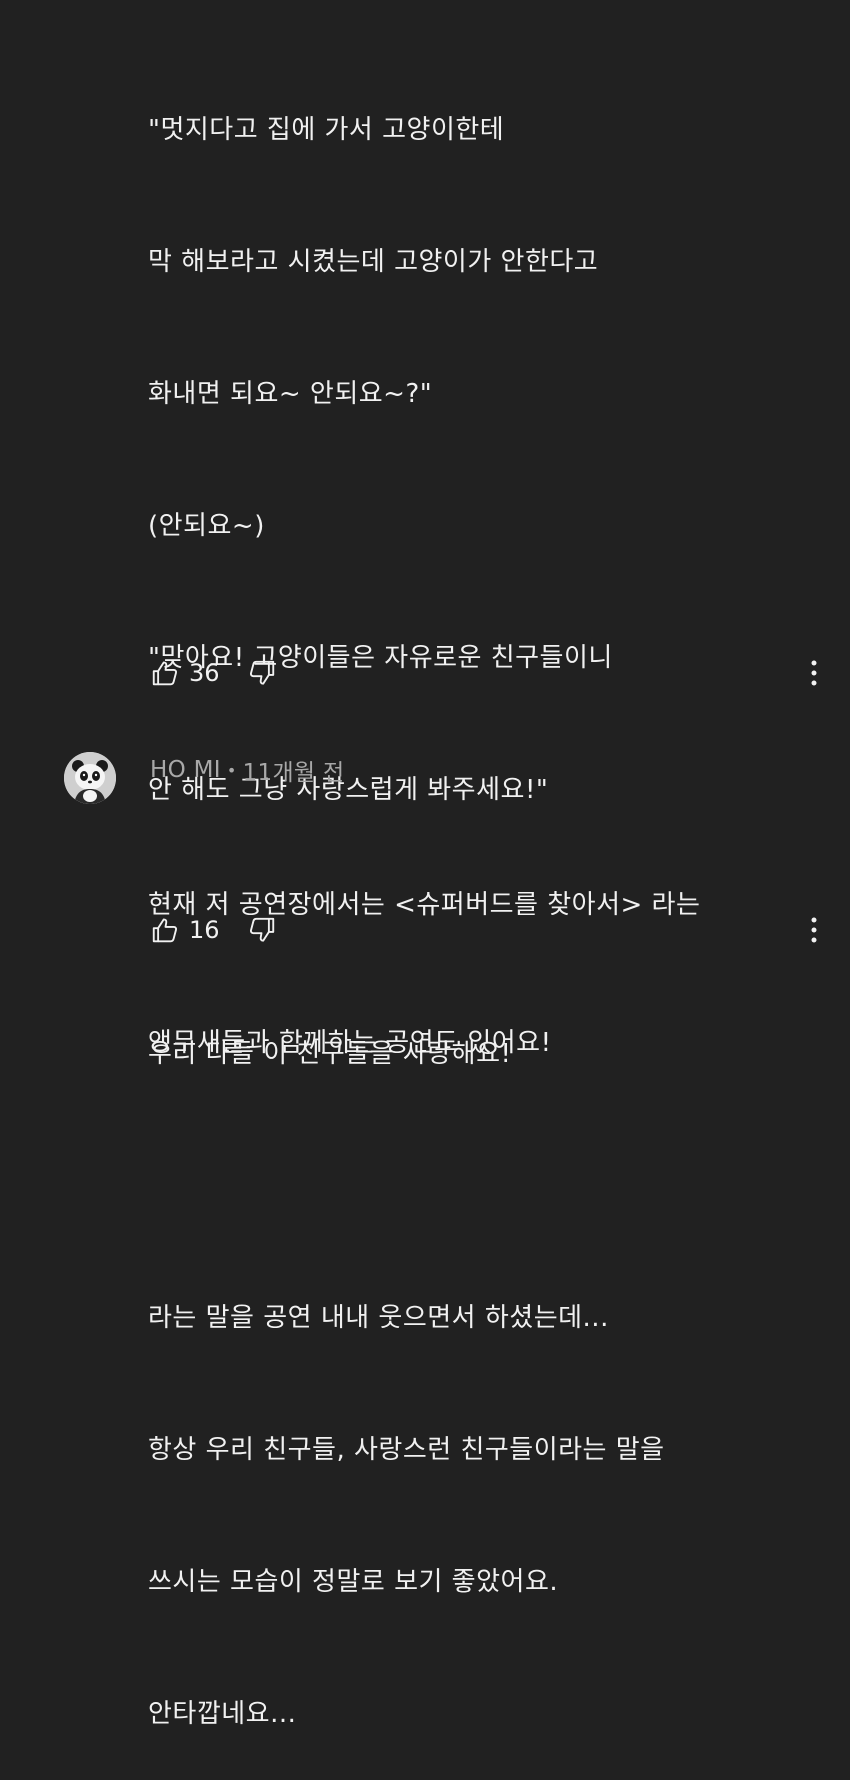 The image size is (850, 1780). I want to click on avatar, so click(90, 778).